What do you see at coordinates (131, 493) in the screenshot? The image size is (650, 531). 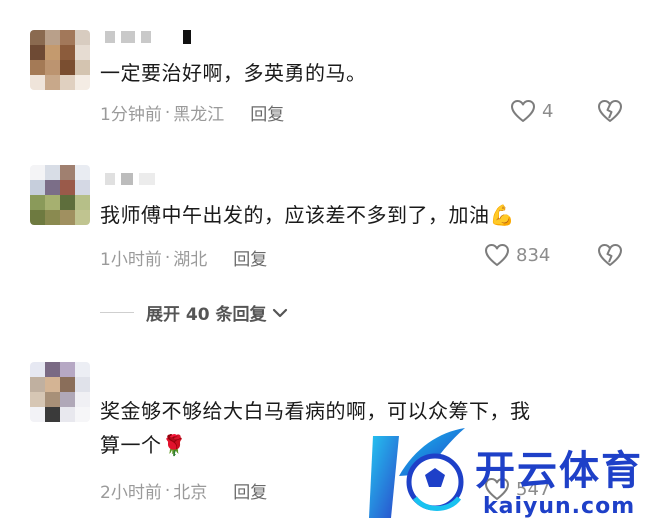 I see `timestamp: 2小时前` at bounding box center [131, 493].